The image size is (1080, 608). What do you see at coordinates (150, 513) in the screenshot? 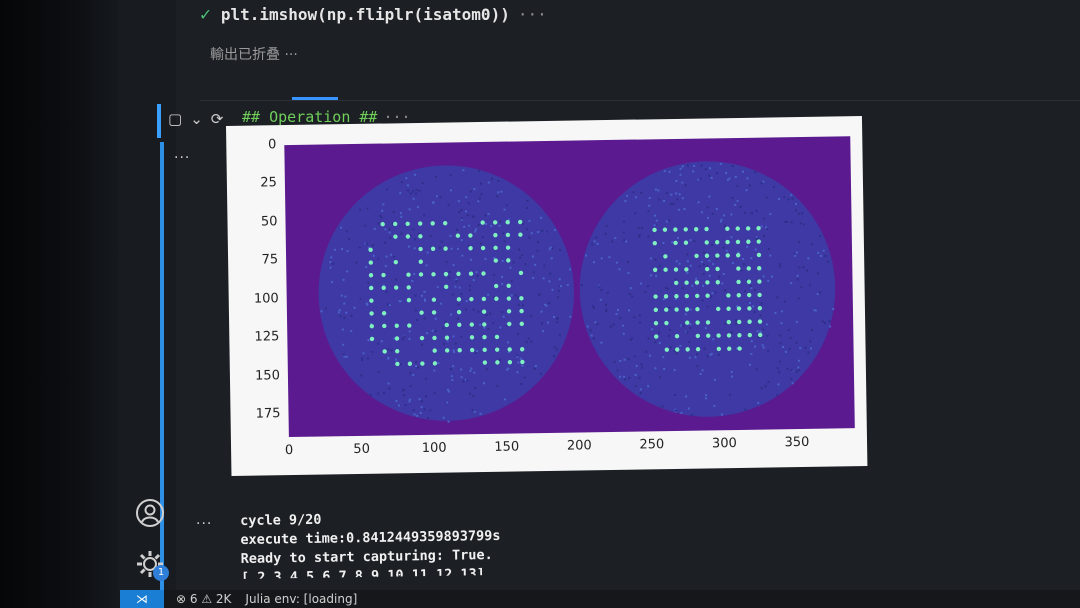
I see `account-icon` at bounding box center [150, 513].